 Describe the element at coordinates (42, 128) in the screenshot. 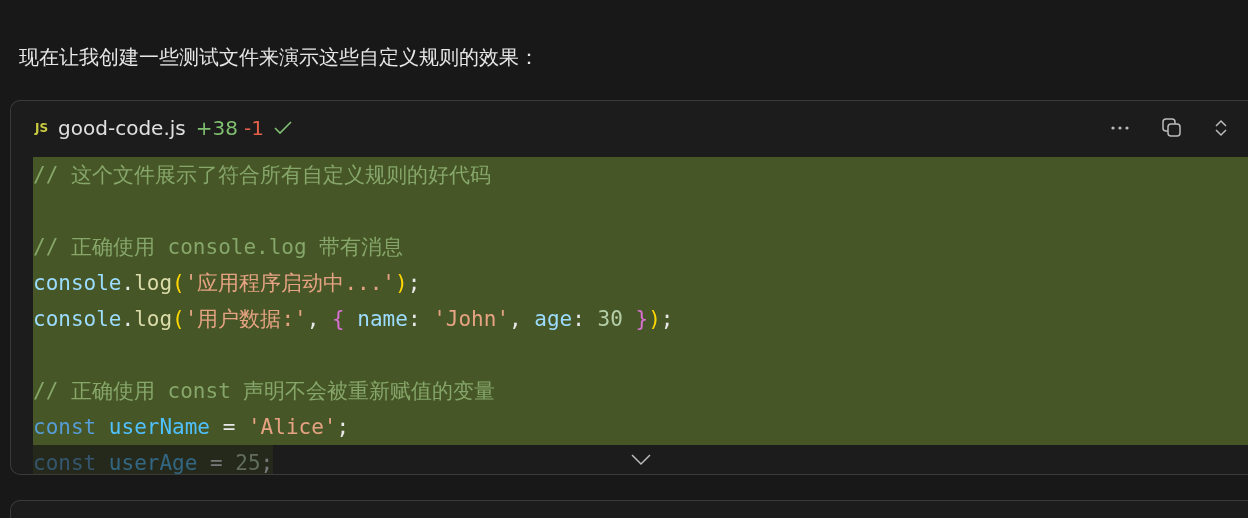

I see `js-label: JS` at that location.